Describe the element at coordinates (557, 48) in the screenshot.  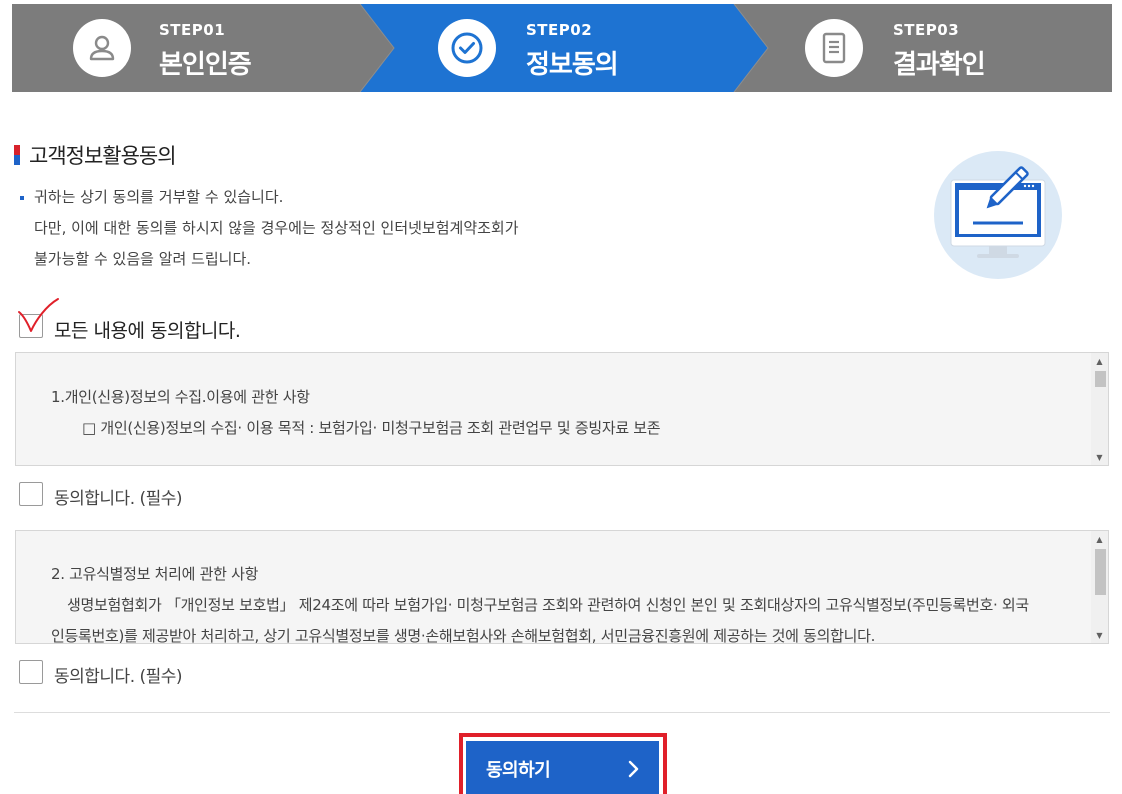
I see `step-2: STEP02 정보동의` at that location.